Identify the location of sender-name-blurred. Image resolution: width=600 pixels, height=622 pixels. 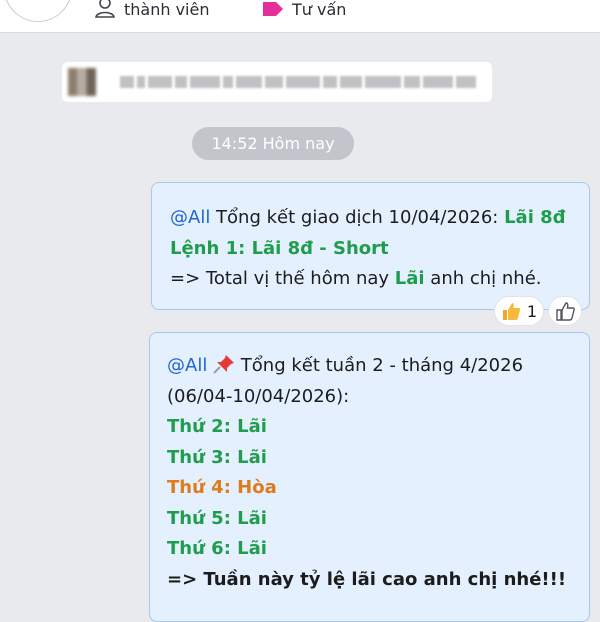
(298, 82).